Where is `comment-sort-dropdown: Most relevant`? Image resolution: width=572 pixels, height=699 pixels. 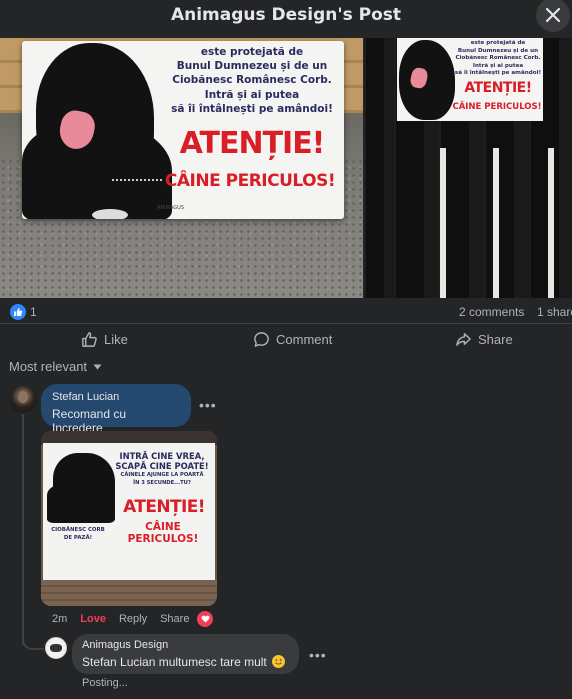 comment-sort-dropdown: Most relevant is located at coordinates (55, 366).